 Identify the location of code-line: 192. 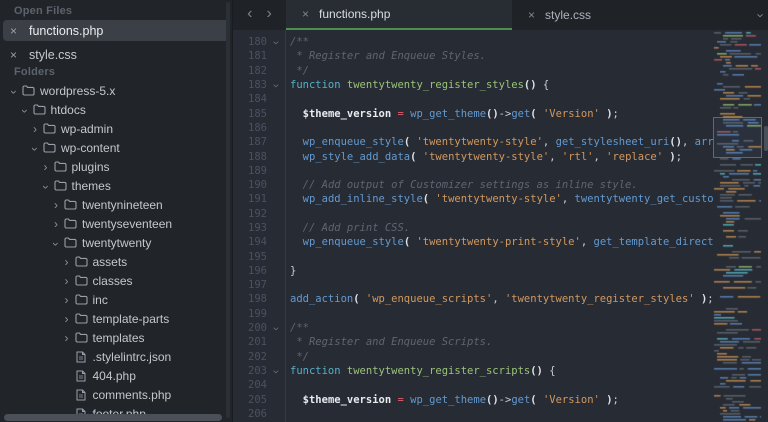
(473, 214).